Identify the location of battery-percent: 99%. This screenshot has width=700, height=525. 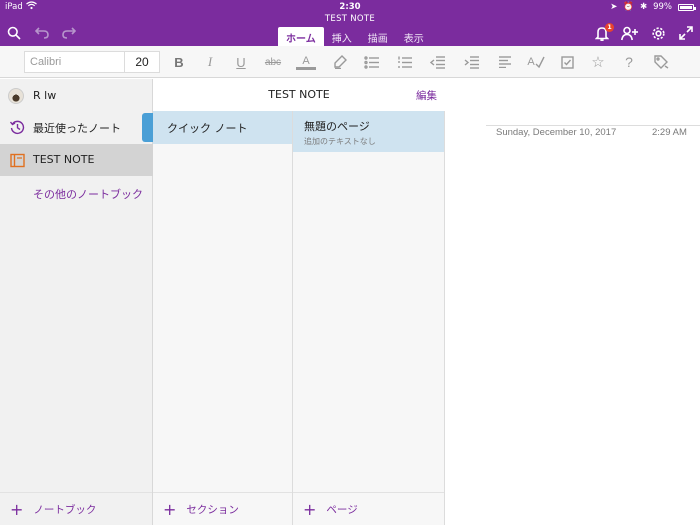
(662, 7).